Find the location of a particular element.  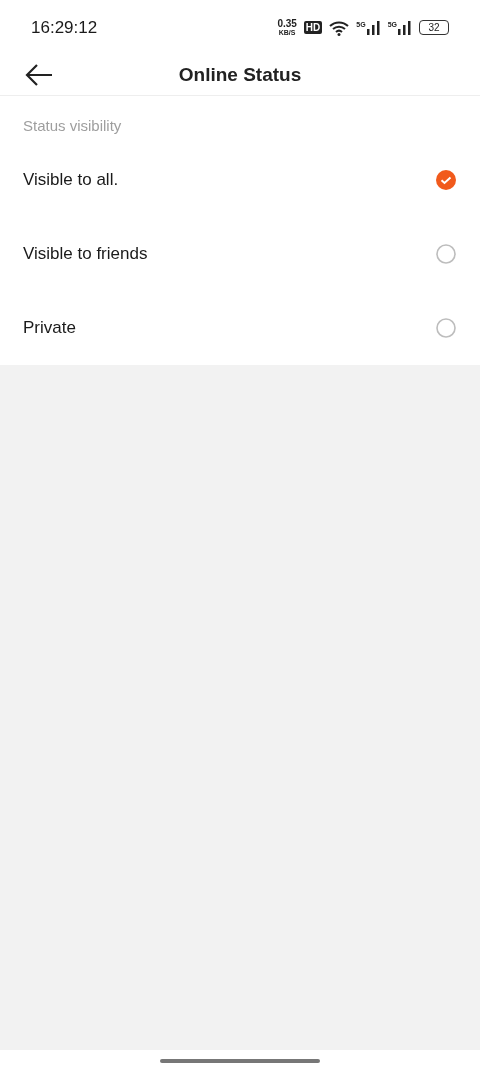

battery-icon: 32 is located at coordinates (434, 27).